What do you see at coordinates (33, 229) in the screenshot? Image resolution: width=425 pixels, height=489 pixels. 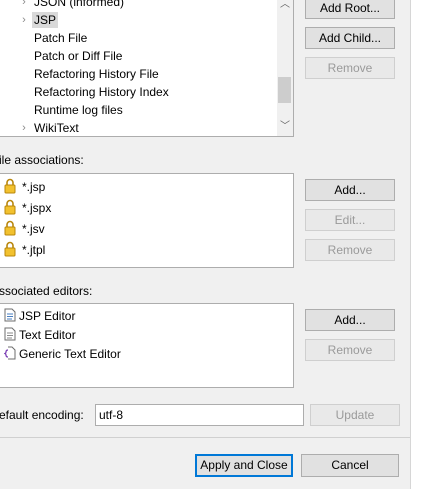 I see `list-item-label: *.jsv` at bounding box center [33, 229].